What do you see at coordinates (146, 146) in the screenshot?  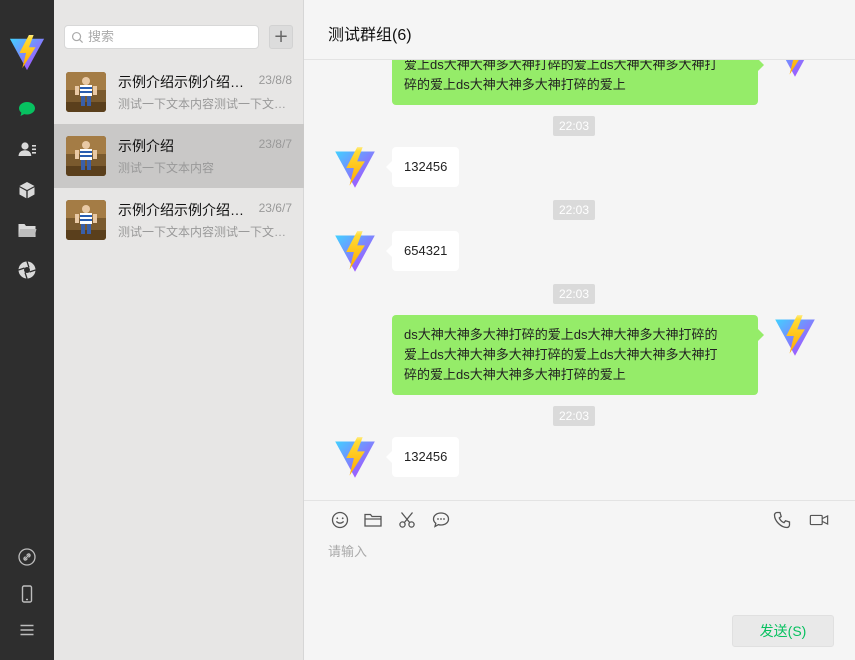 I see `session-title: 示例介绍` at bounding box center [146, 146].